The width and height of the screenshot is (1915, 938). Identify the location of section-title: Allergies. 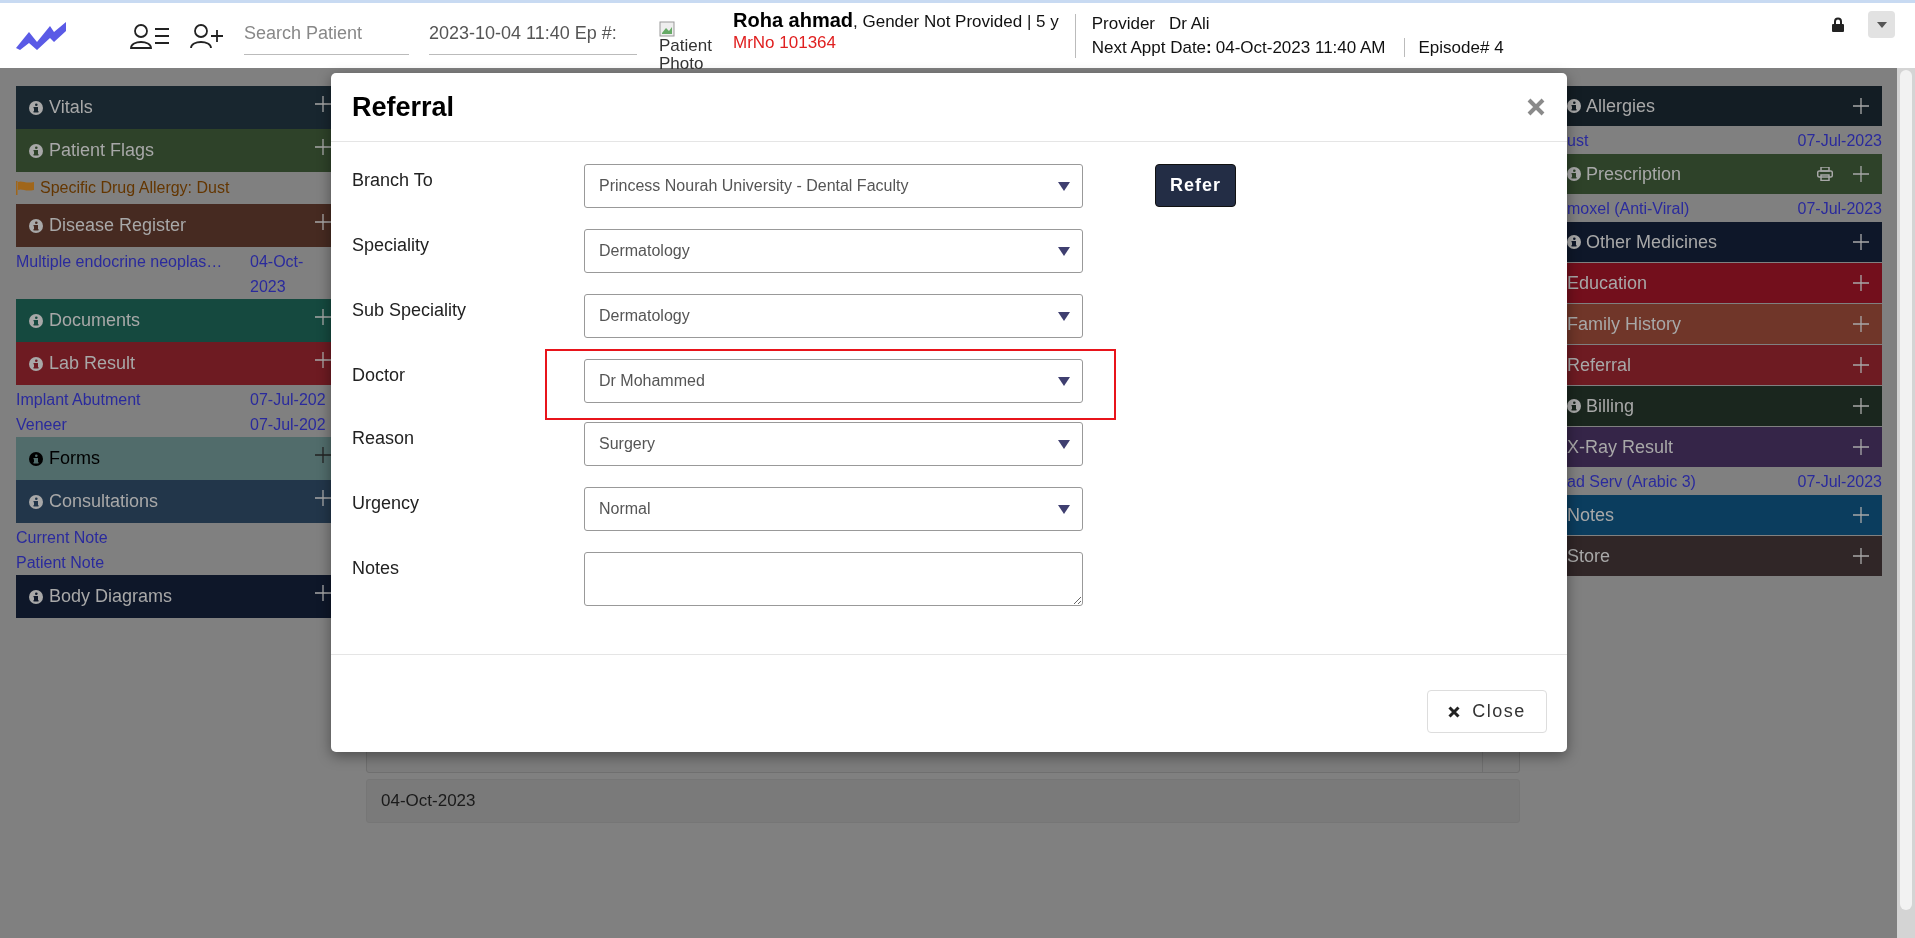
(1621, 106).